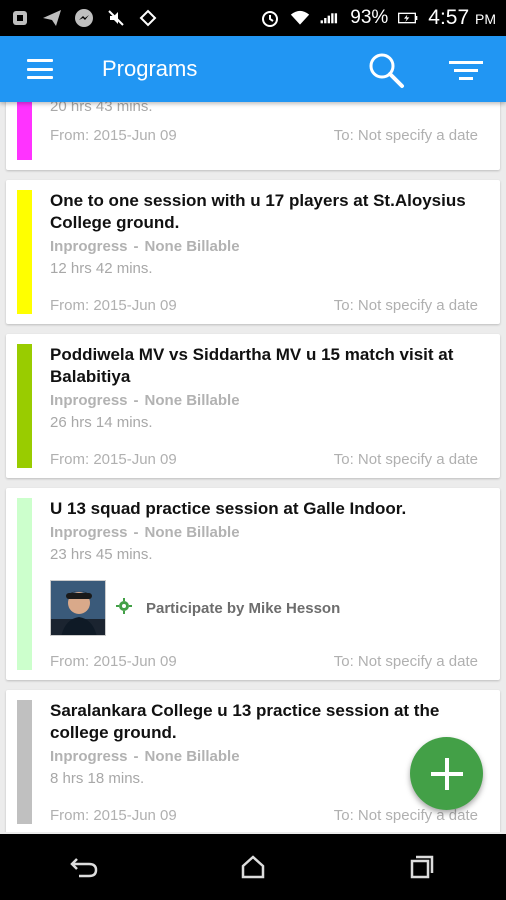  I want to click on back-button, so click(84, 867).